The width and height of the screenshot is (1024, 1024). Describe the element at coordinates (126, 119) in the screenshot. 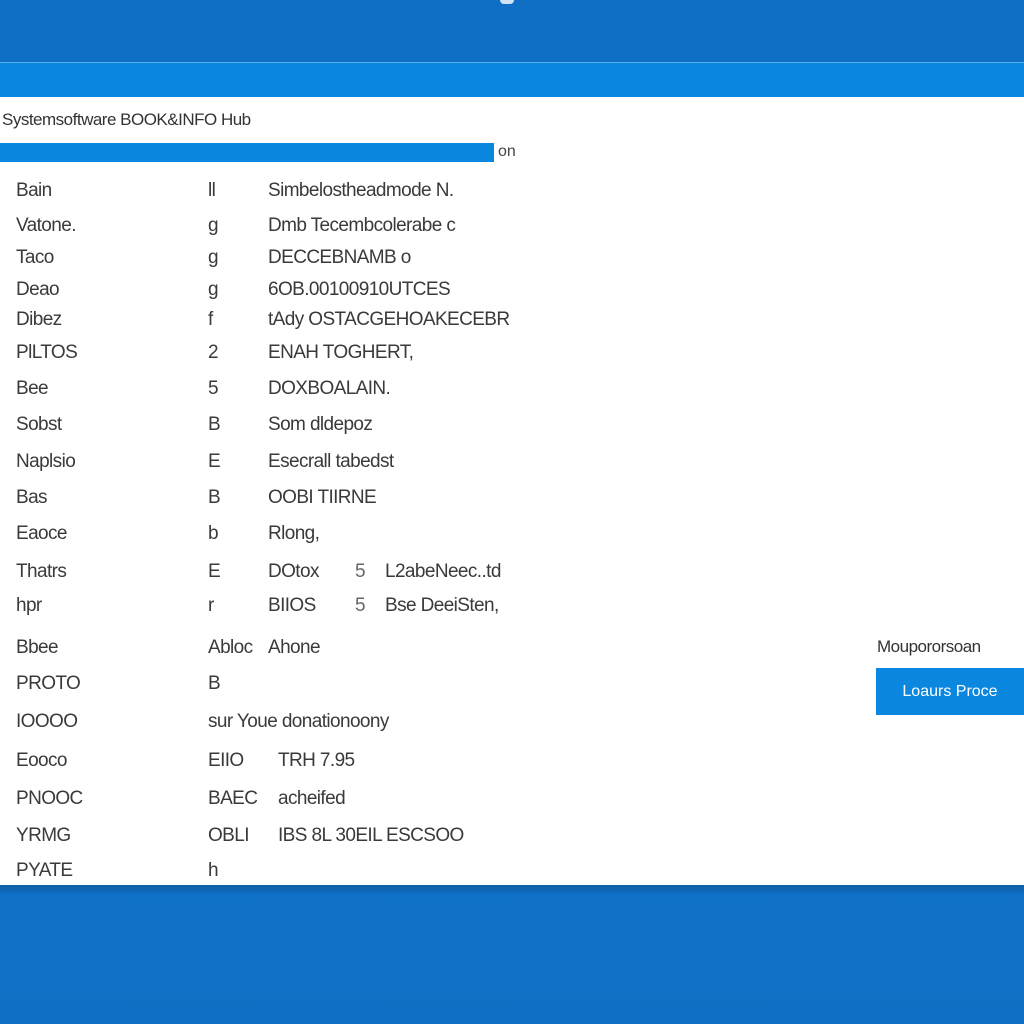

I see `page-title: Systemsoftware BOOK&INFO Hub` at that location.